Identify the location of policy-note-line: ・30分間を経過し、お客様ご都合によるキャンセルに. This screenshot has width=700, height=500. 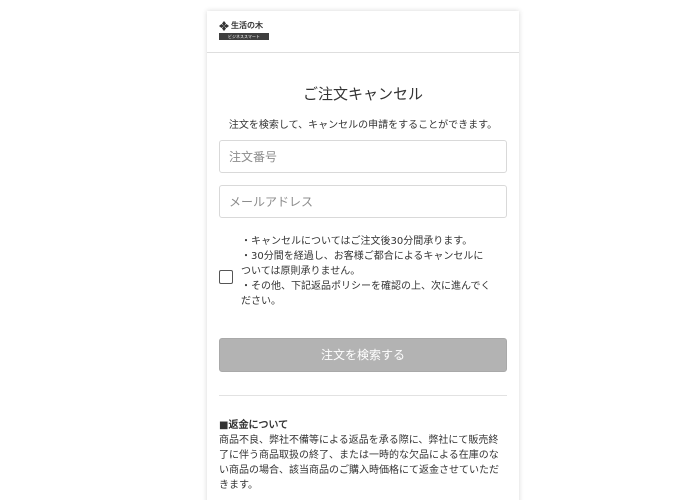
(362, 256).